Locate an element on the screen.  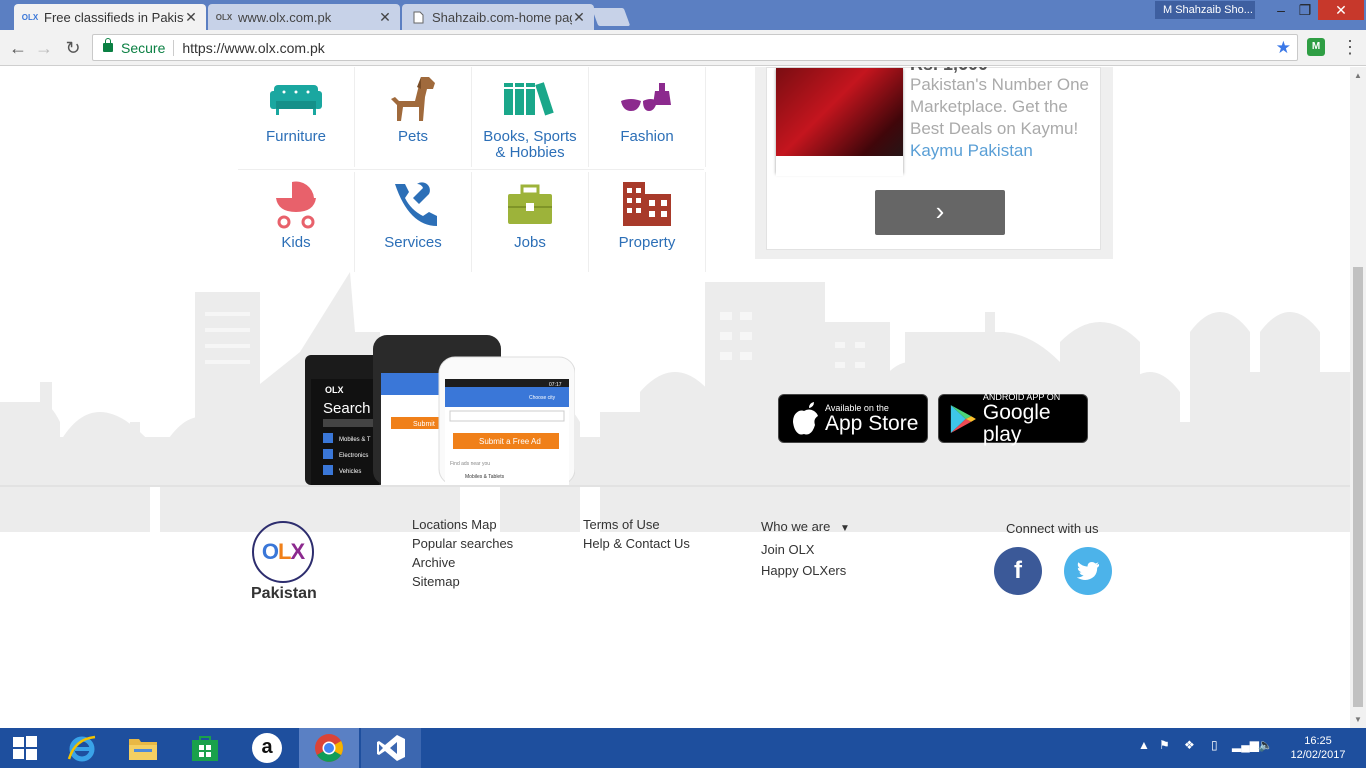
category-label: Property is located at coordinates (647, 242).